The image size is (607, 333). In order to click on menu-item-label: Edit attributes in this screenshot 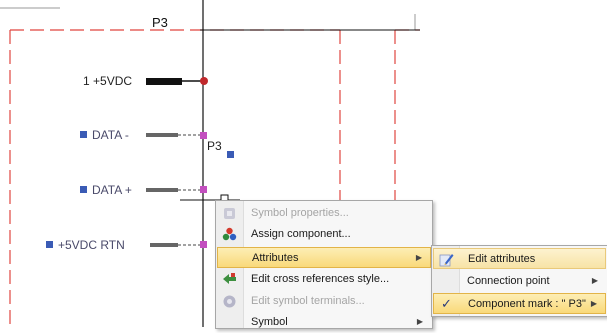, I will do `click(502, 259)`.